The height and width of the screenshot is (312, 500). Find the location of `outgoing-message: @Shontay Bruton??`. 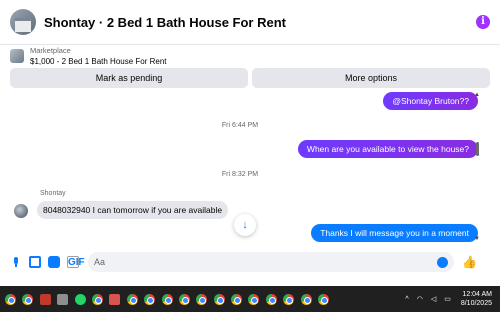

outgoing-message: @Shontay Bruton?? is located at coordinates (430, 101).